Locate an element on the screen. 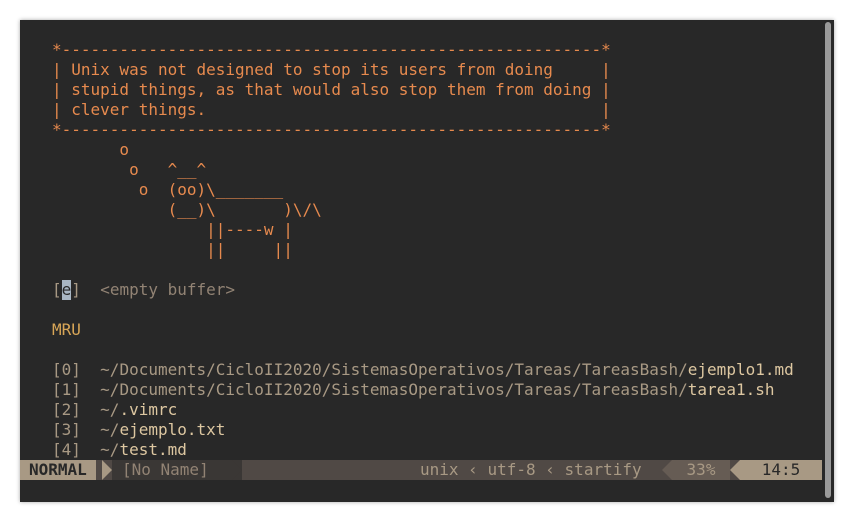 The width and height of the screenshot is (854, 523). mru-file: .vimrc is located at coordinates (148, 409).